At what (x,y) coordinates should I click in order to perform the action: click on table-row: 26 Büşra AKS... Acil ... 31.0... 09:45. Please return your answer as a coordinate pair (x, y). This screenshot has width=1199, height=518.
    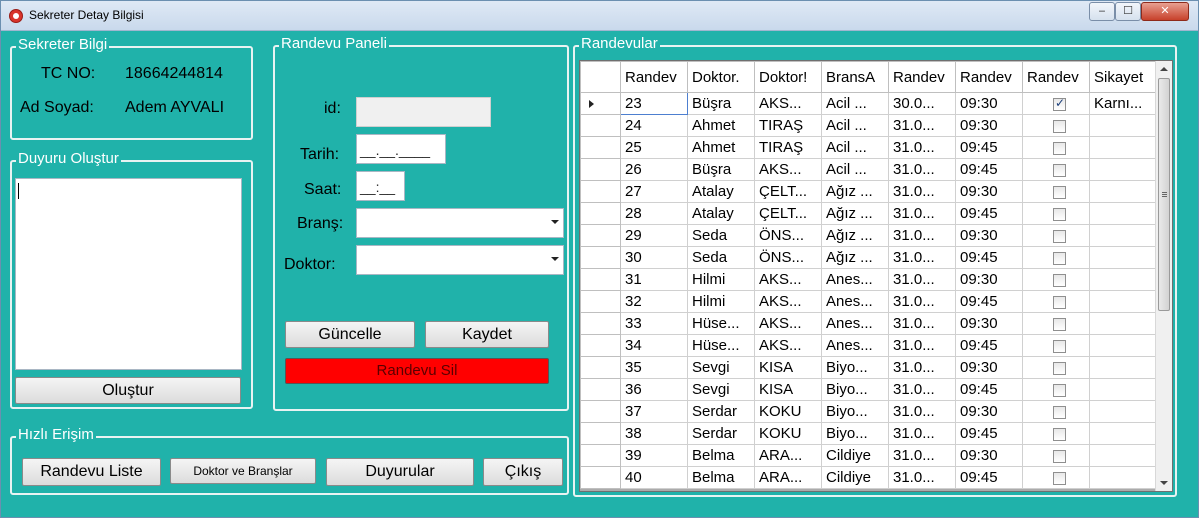
    Looking at the image, I should click on (870, 169).